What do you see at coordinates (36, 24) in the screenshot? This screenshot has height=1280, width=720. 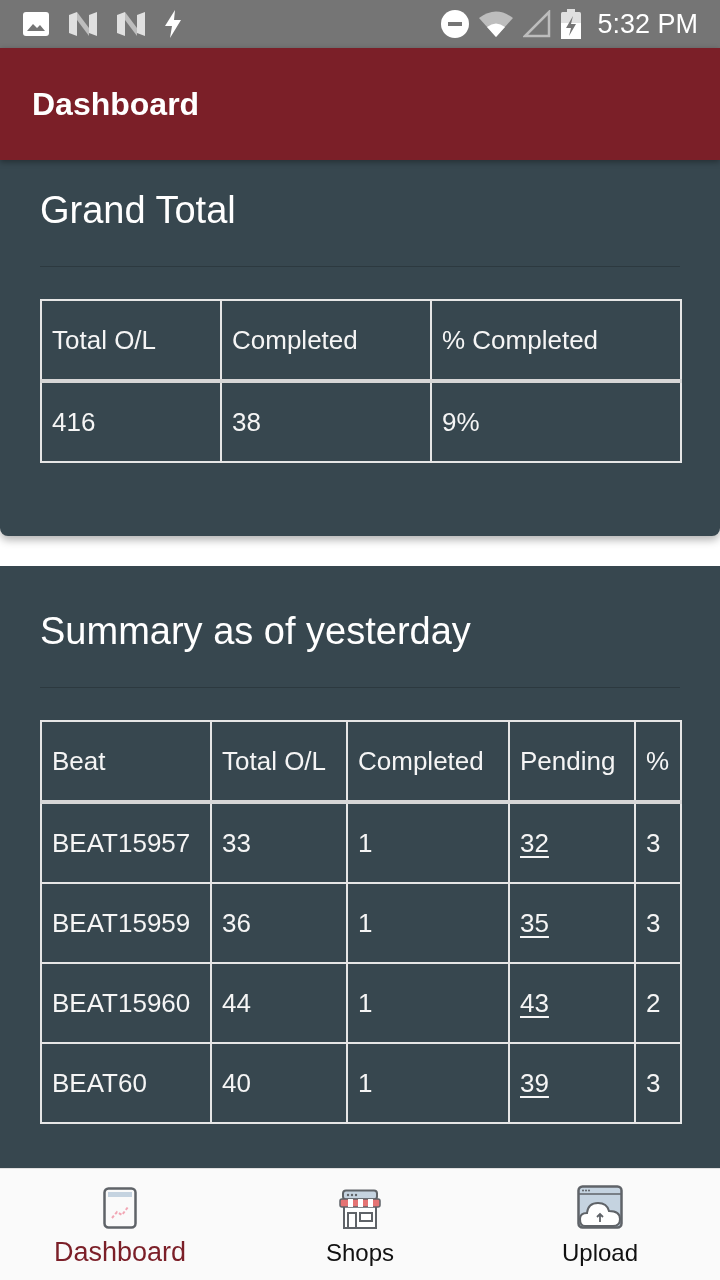 I see `image-icon` at bounding box center [36, 24].